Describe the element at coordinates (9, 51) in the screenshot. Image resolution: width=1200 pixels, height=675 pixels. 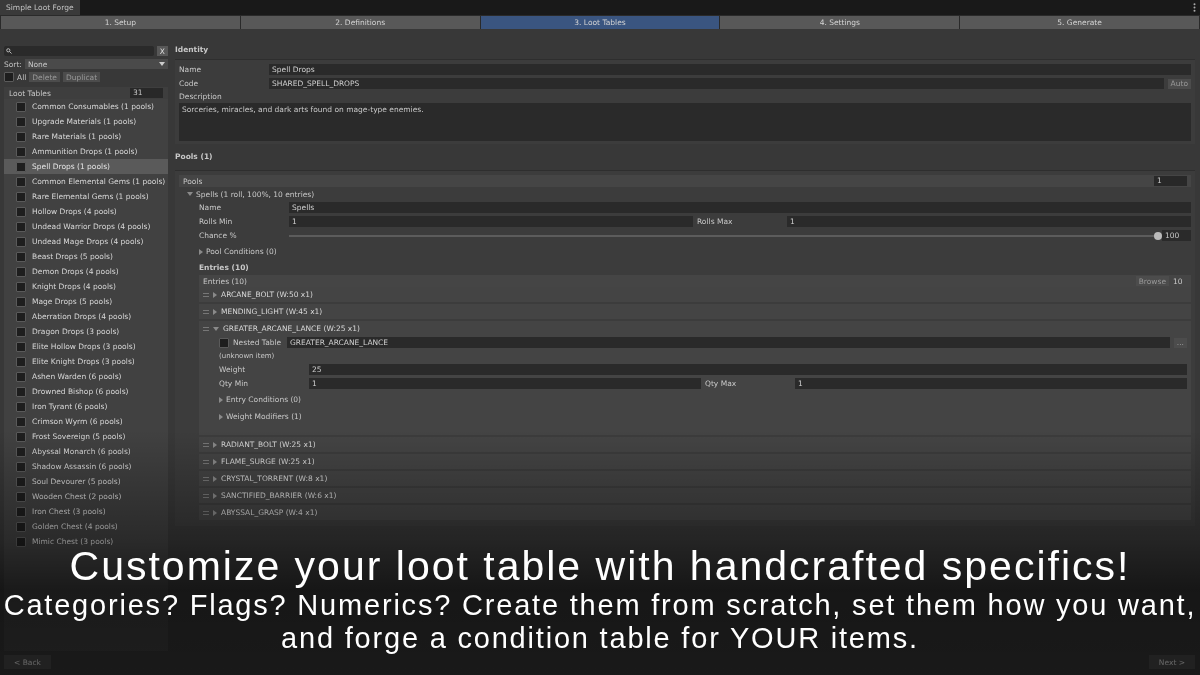
I see `search-icon` at that location.